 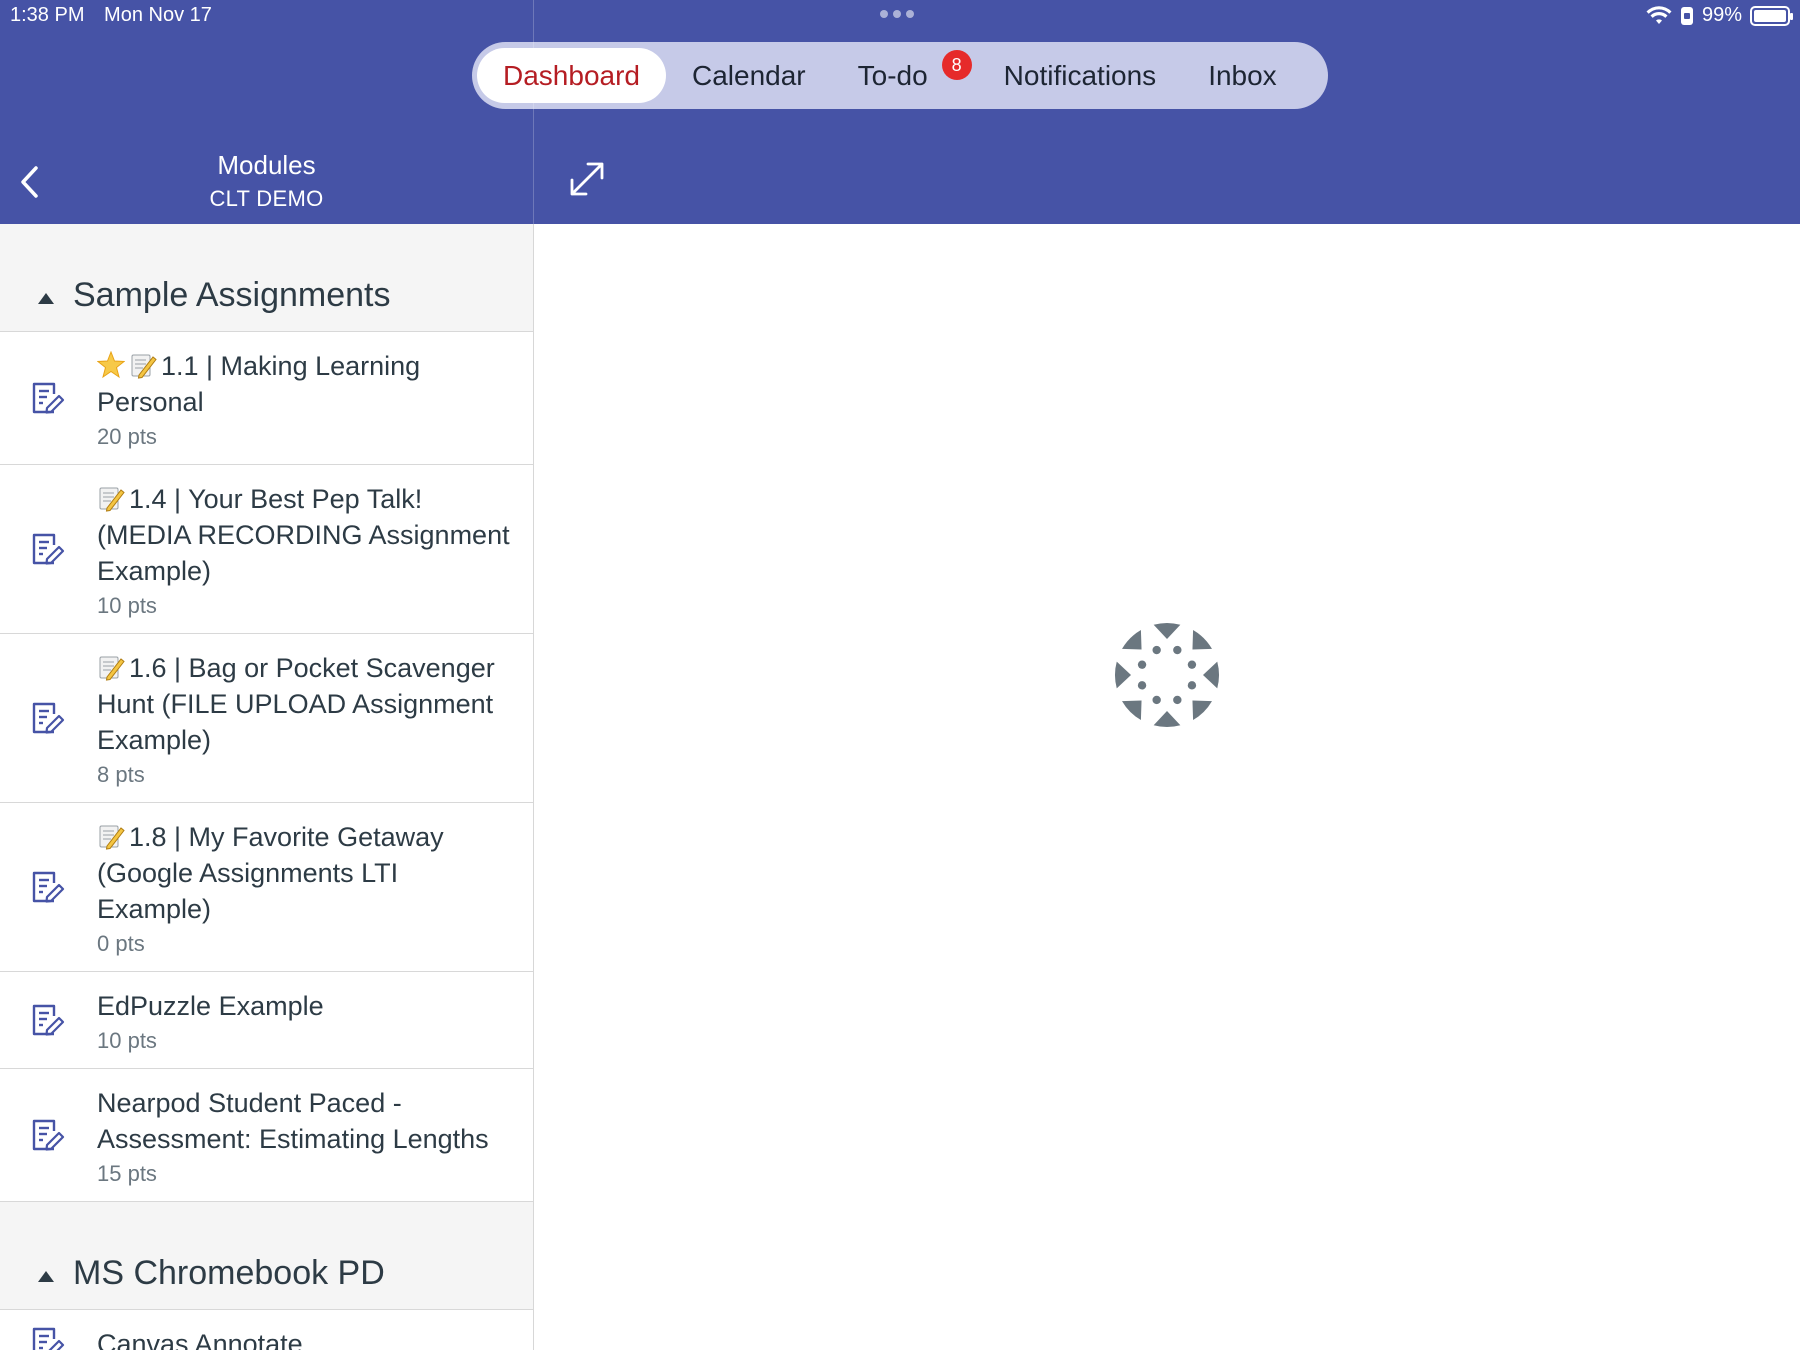 I want to click on split-divider-top, so click(x=533, y=112).